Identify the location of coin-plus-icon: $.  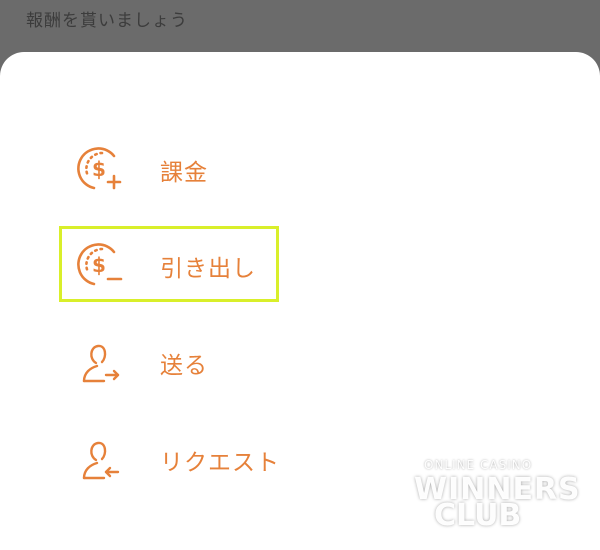
(102, 170).